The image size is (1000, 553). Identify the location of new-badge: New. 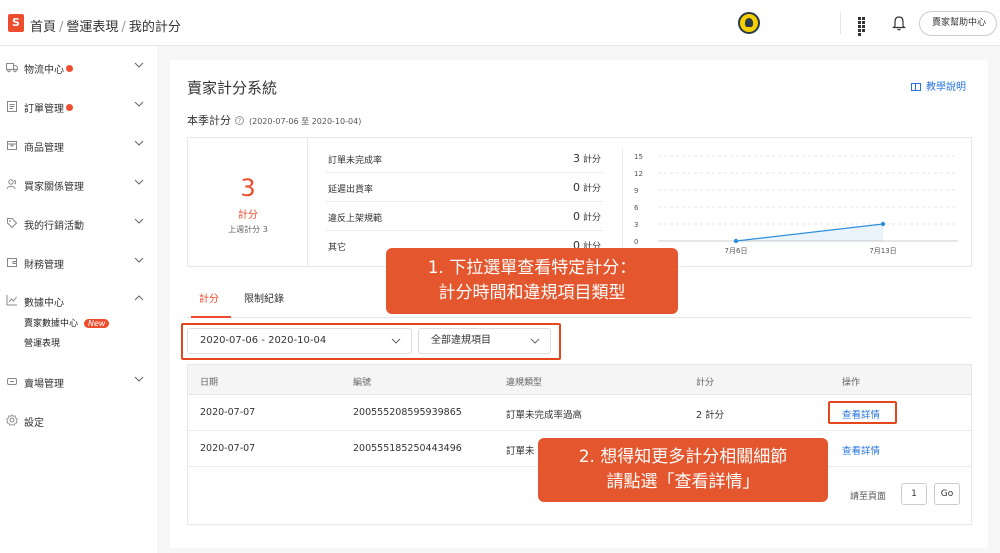
(97, 323).